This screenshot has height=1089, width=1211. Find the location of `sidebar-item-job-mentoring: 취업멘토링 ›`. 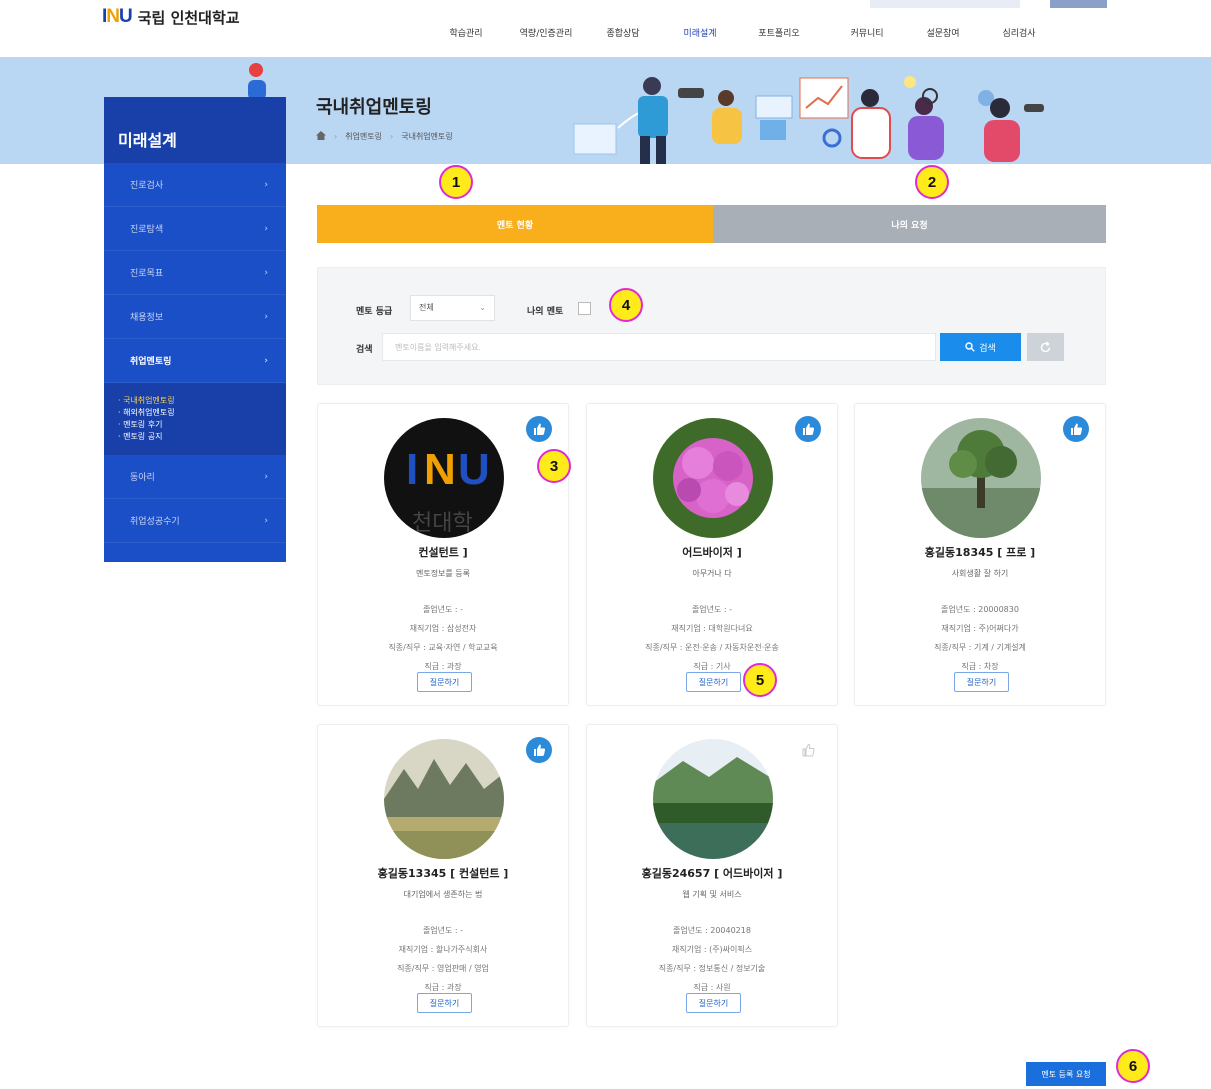

sidebar-item-job-mentoring: 취업멘토링 › is located at coordinates (195, 361).